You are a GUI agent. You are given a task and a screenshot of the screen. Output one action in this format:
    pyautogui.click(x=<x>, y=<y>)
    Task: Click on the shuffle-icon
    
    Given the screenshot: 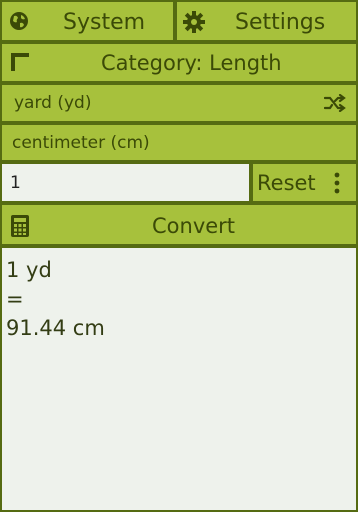 What is the action you would take?
    pyautogui.click(x=335, y=103)
    